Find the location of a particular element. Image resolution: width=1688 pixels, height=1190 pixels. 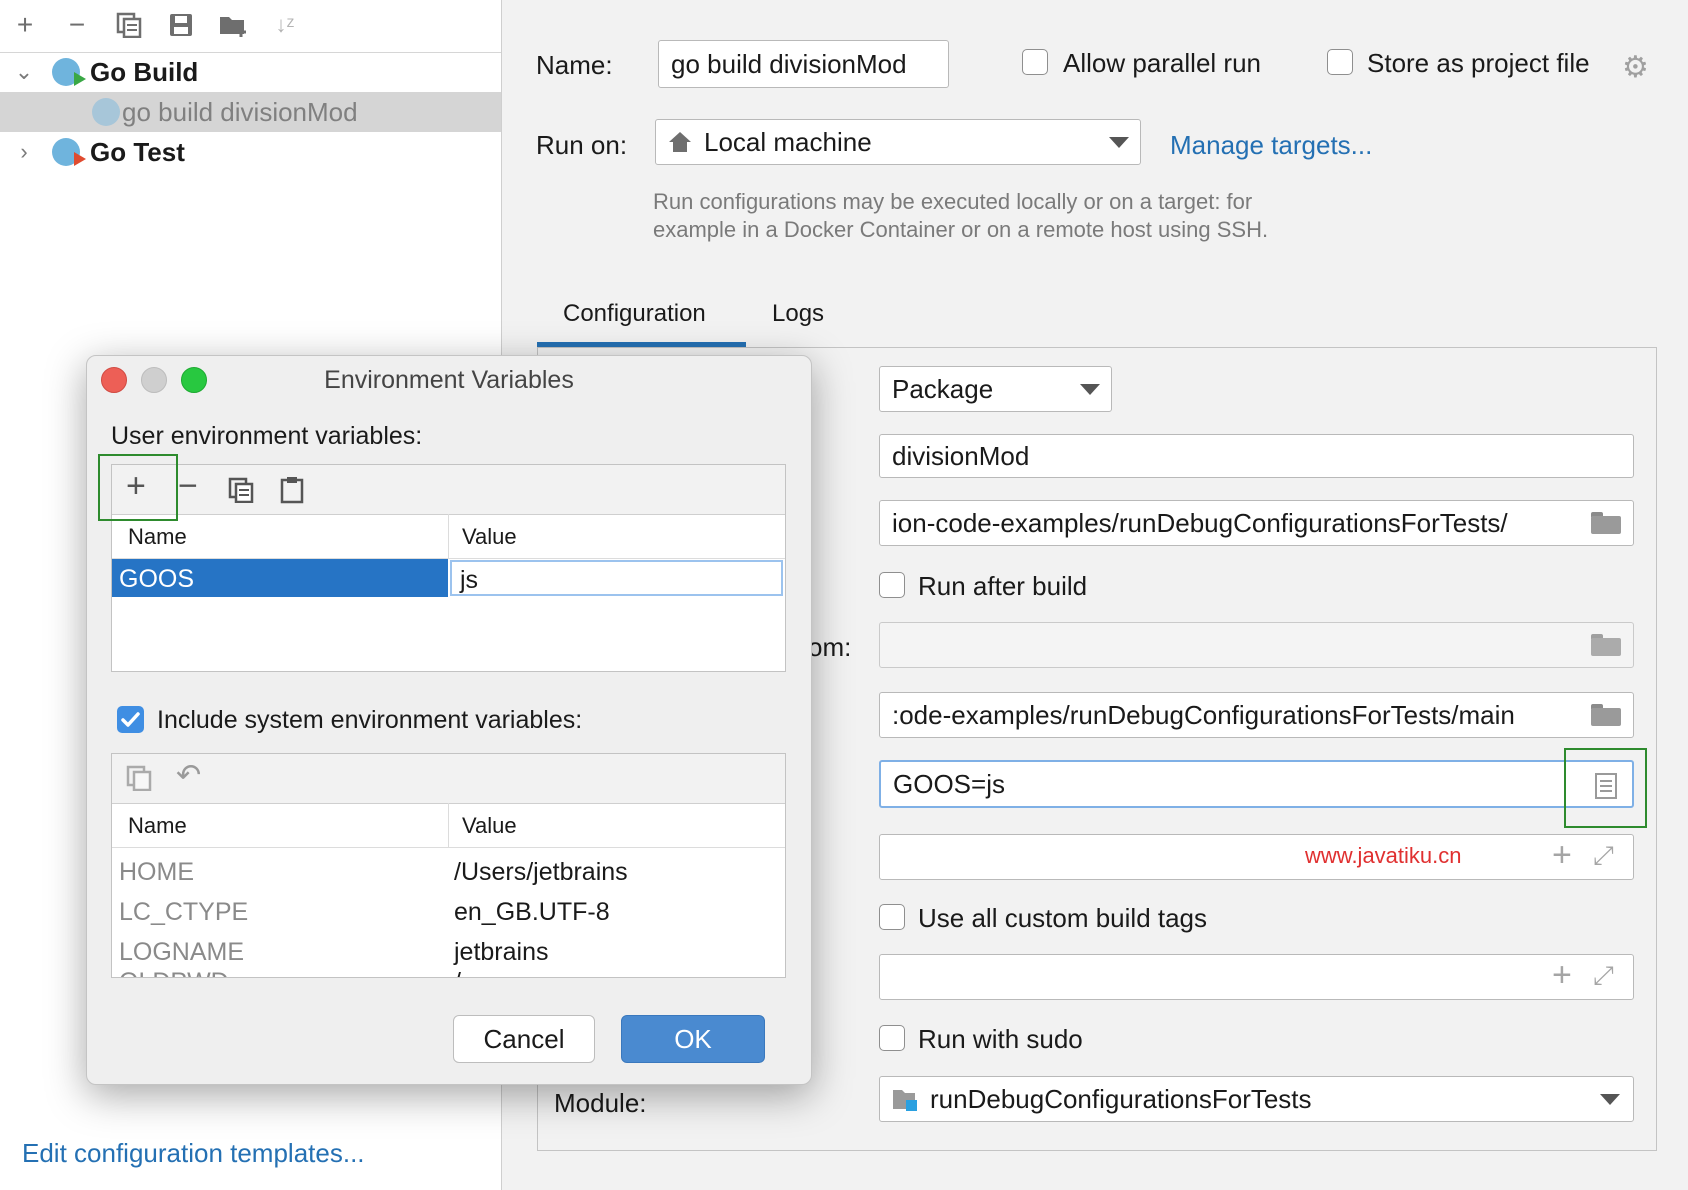

sidebar-toolbar: + − ↓ᶻ is located at coordinates (250, 26).